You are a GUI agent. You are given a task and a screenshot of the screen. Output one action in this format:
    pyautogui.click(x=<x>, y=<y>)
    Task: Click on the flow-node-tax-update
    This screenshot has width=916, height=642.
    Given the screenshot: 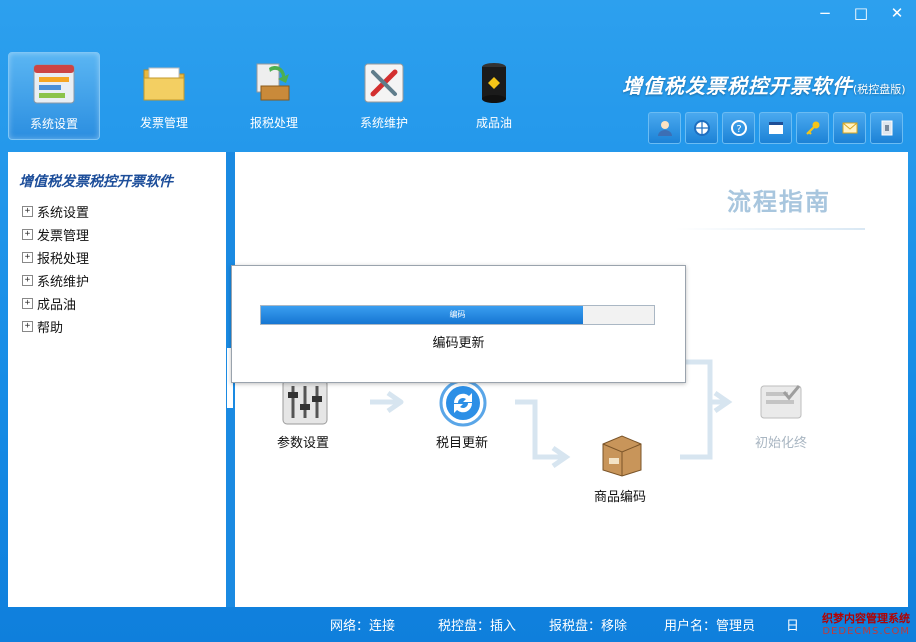 What is the action you would take?
    pyautogui.click(x=463, y=405)
    